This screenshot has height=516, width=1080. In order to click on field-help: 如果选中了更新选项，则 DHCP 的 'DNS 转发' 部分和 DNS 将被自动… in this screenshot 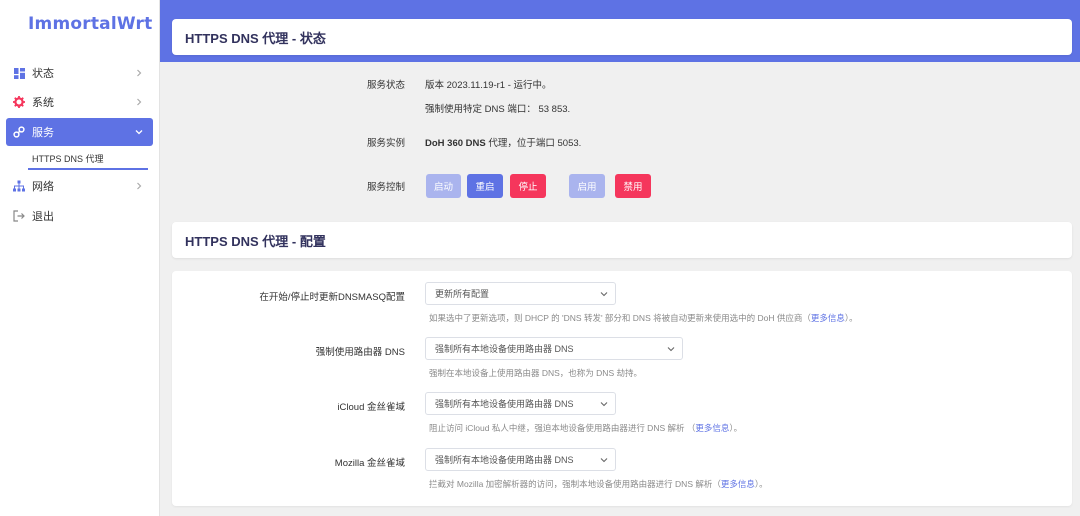, I will do `click(643, 318)`.